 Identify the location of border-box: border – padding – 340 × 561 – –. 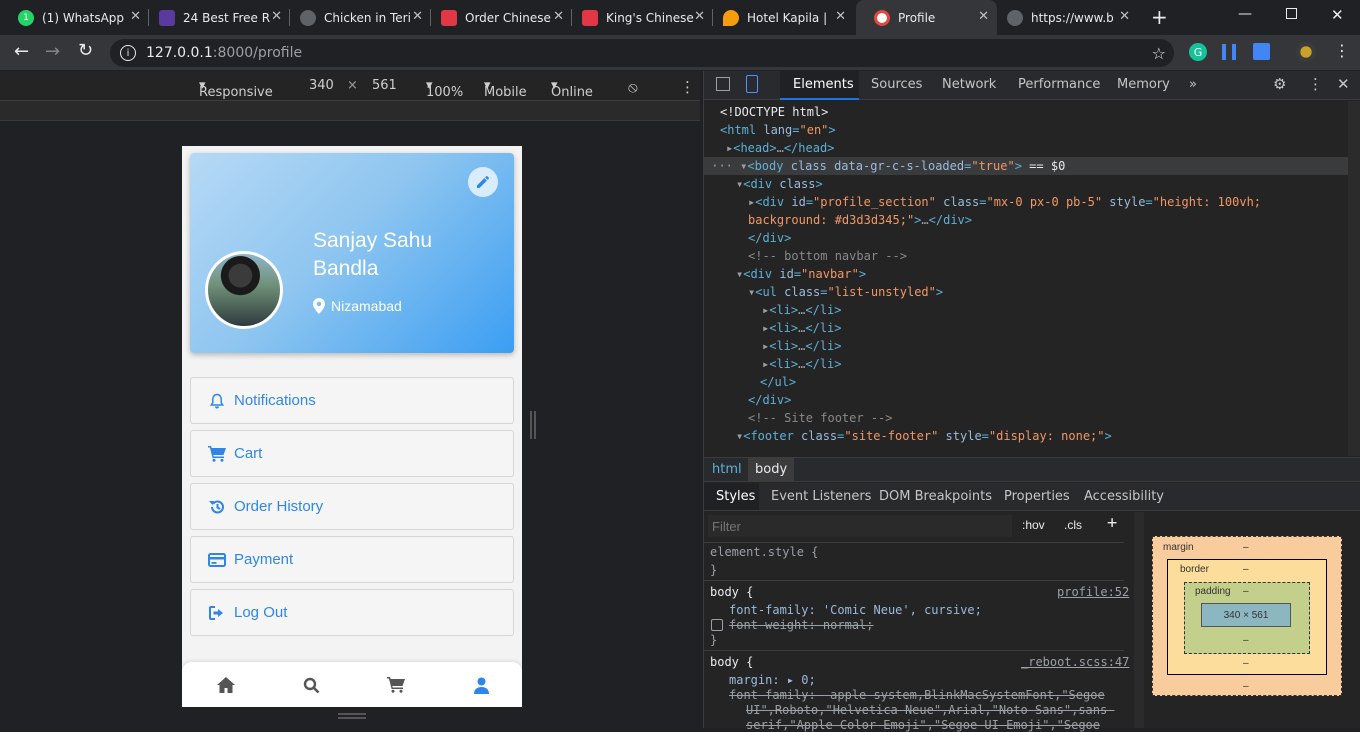
(1247, 617).